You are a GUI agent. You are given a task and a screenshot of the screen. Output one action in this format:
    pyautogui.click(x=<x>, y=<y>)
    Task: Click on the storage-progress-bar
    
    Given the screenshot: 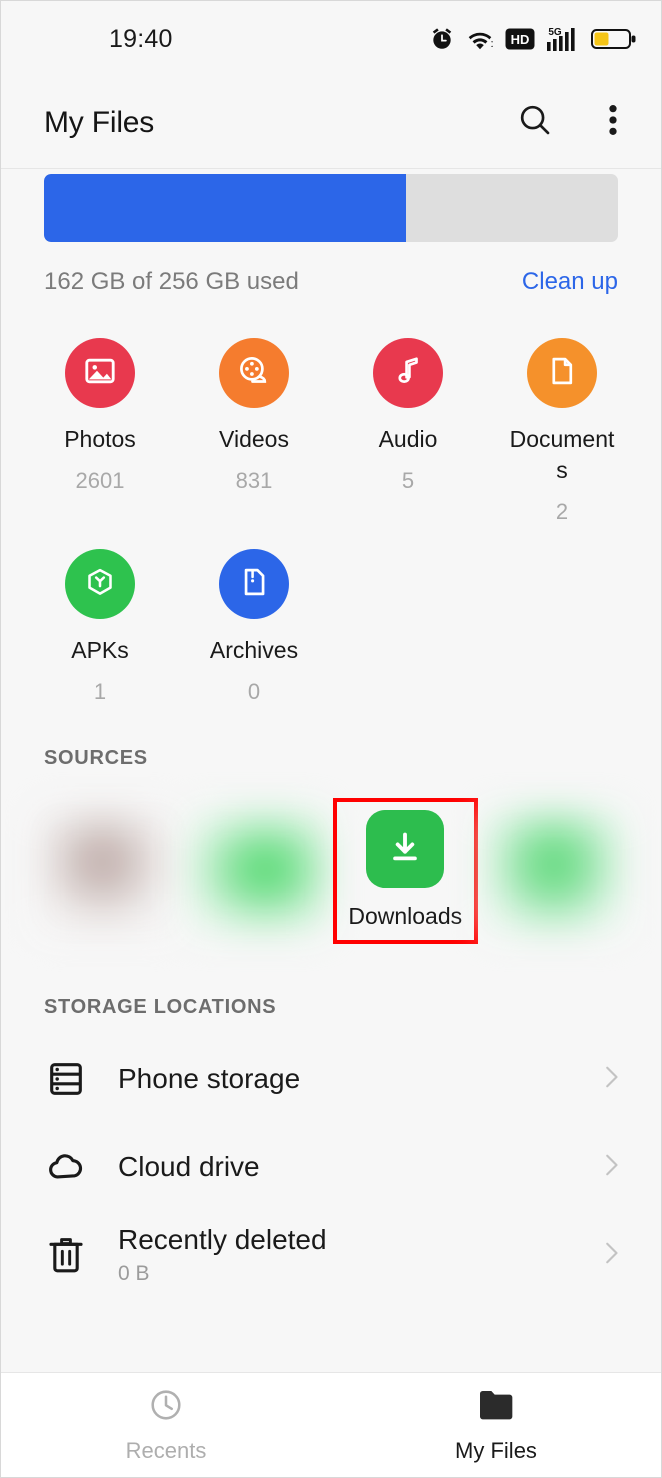 What is the action you would take?
    pyautogui.click(x=331, y=208)
    